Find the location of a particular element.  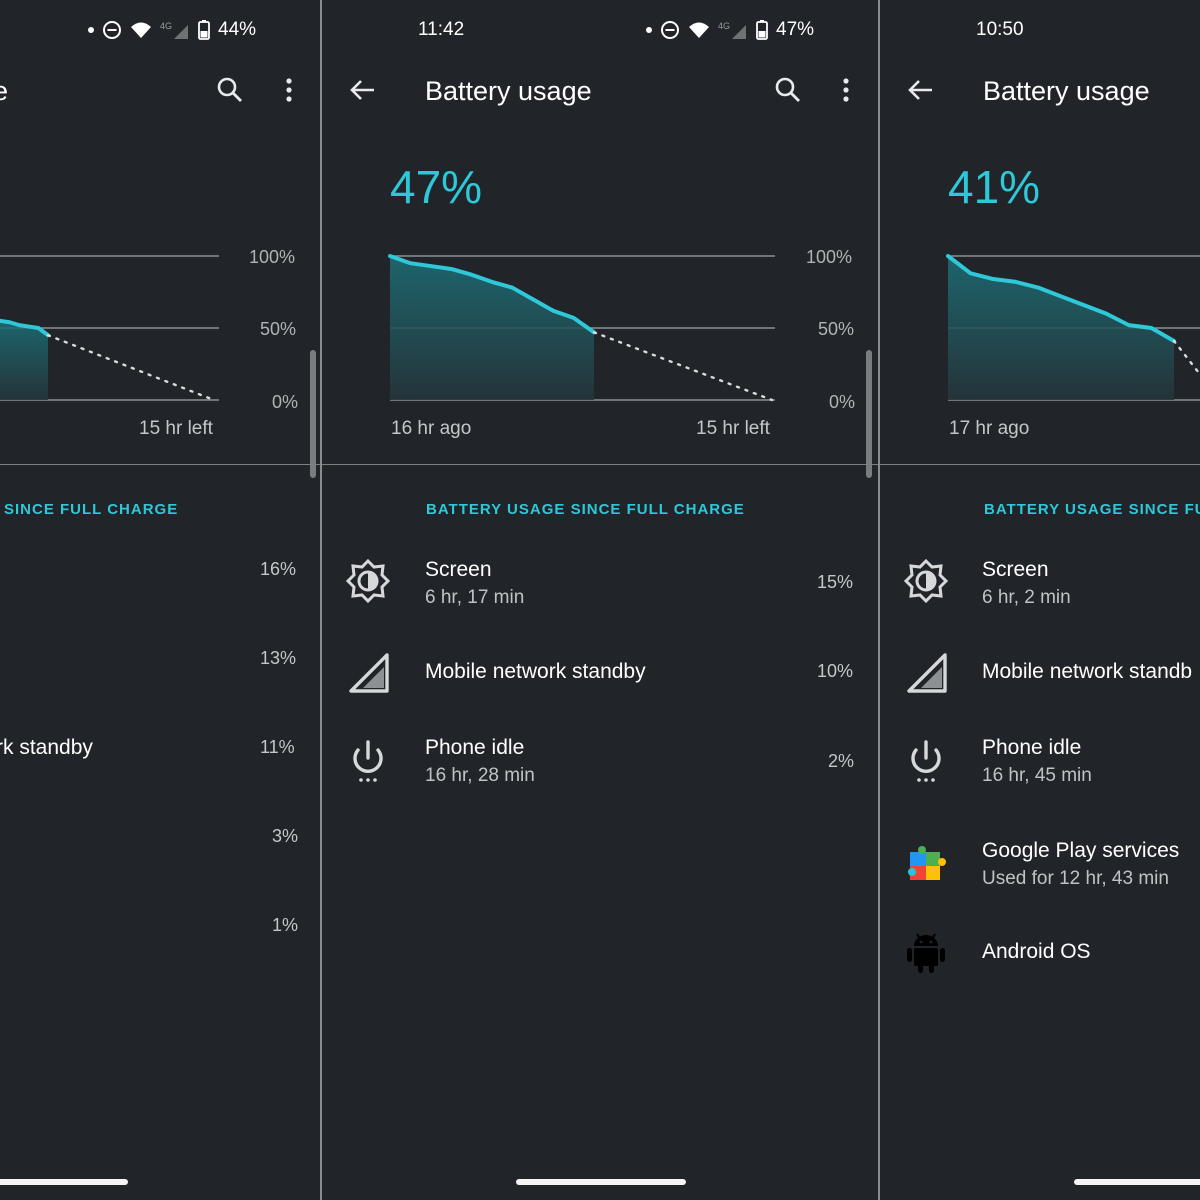

battery-level-text: 44% is located at coordinates (237, 29).